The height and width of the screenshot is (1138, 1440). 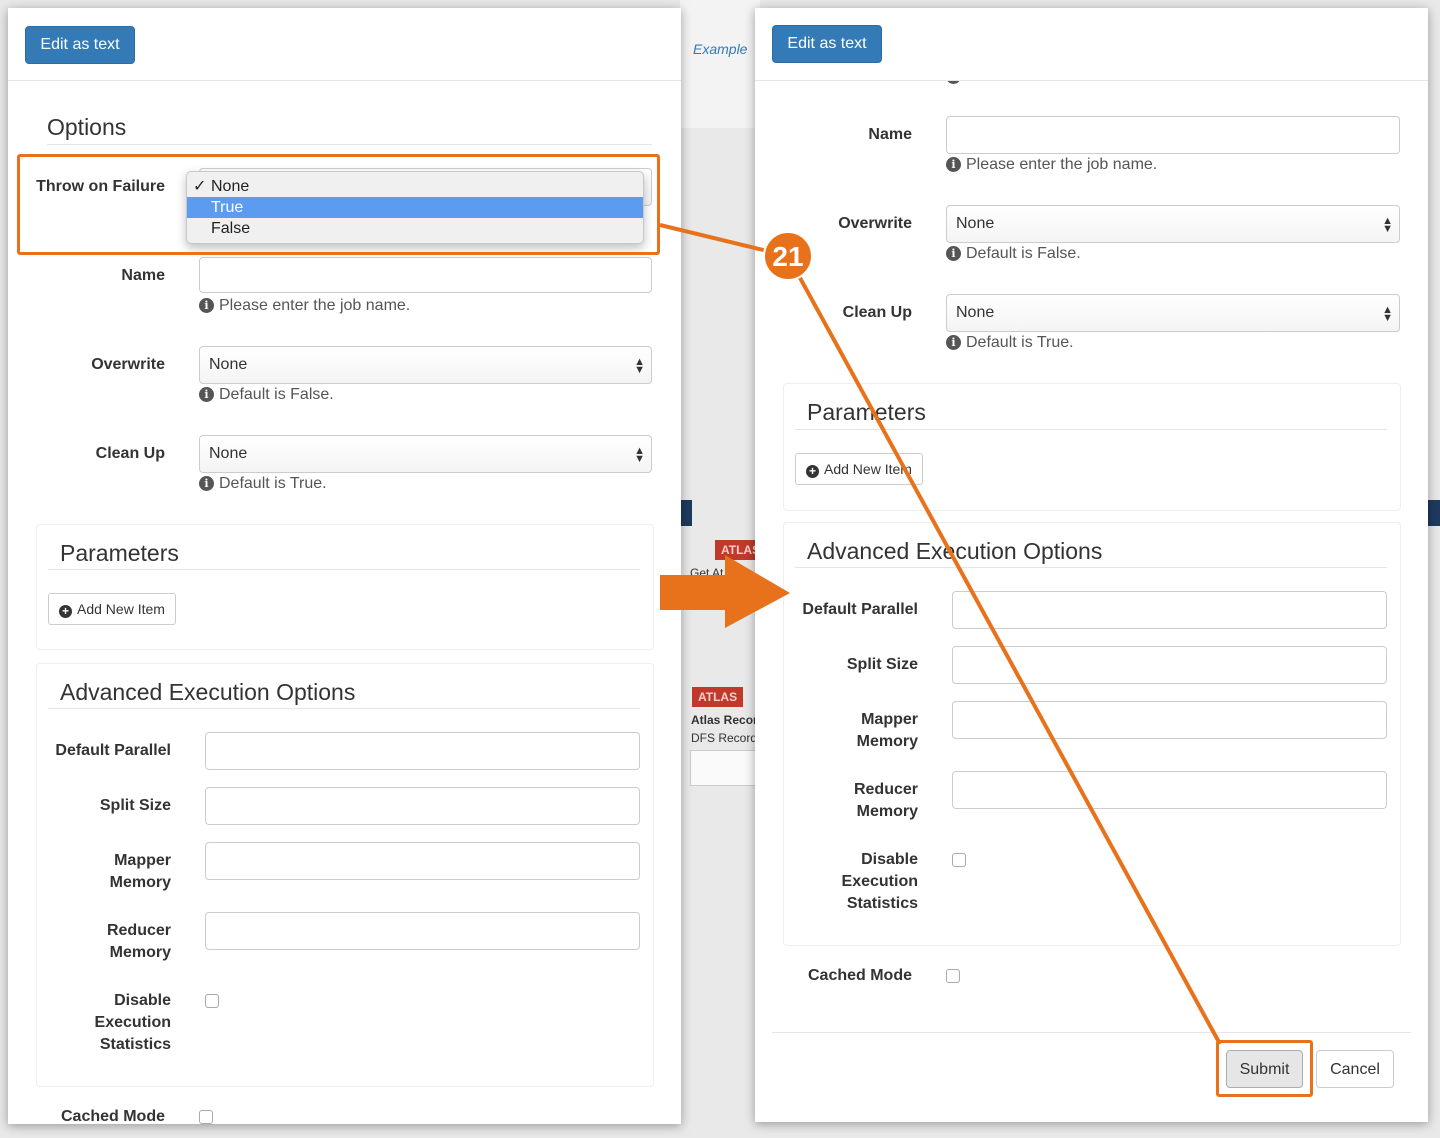 What do you see at coordinates (273, 483) in the screenshot?
I see `help-text: Default is True.` at bounding box center [273, 483].